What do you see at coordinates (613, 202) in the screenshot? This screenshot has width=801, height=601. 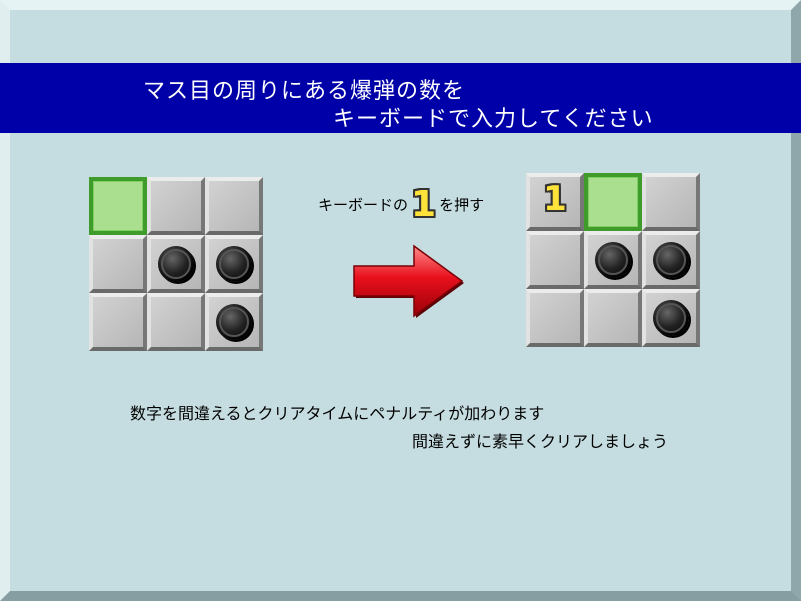 I see `after-cell-cursor` at bounding box center [613, 202].